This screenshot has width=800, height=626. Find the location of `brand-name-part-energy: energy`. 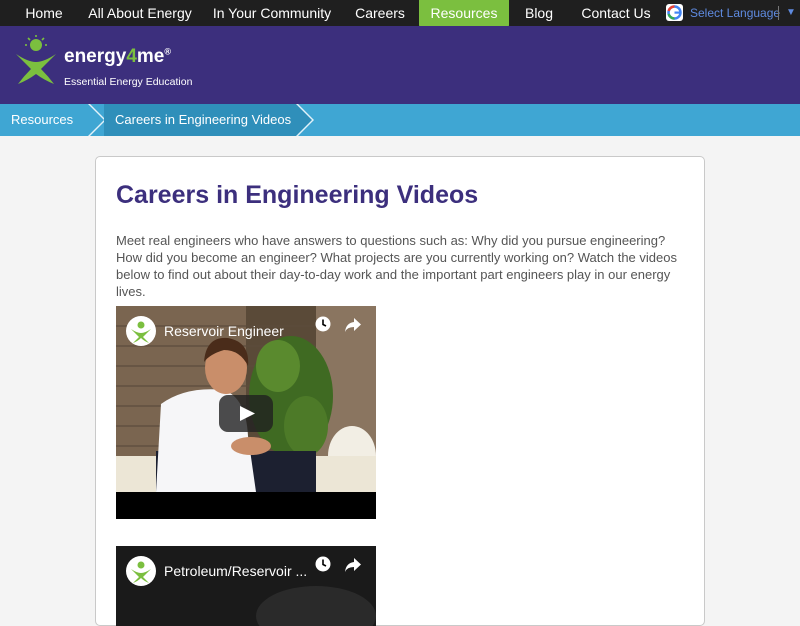

brand-name-part-energy: energy is located at coordinates (95, 56).